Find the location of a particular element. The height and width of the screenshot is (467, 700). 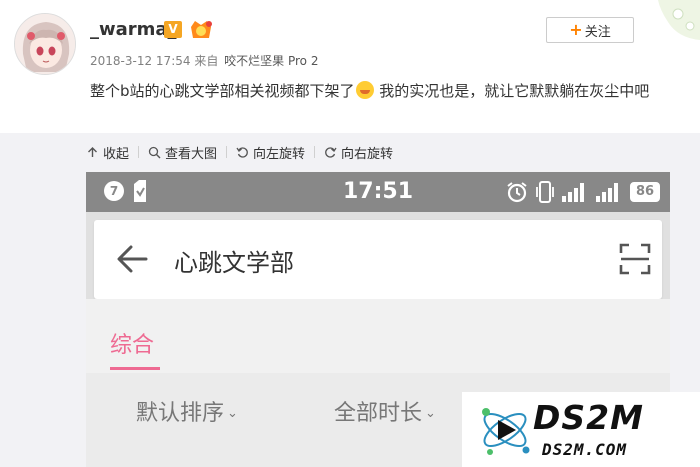

search-query-title: 心跳文学部 is located at coordinates (234, 260).